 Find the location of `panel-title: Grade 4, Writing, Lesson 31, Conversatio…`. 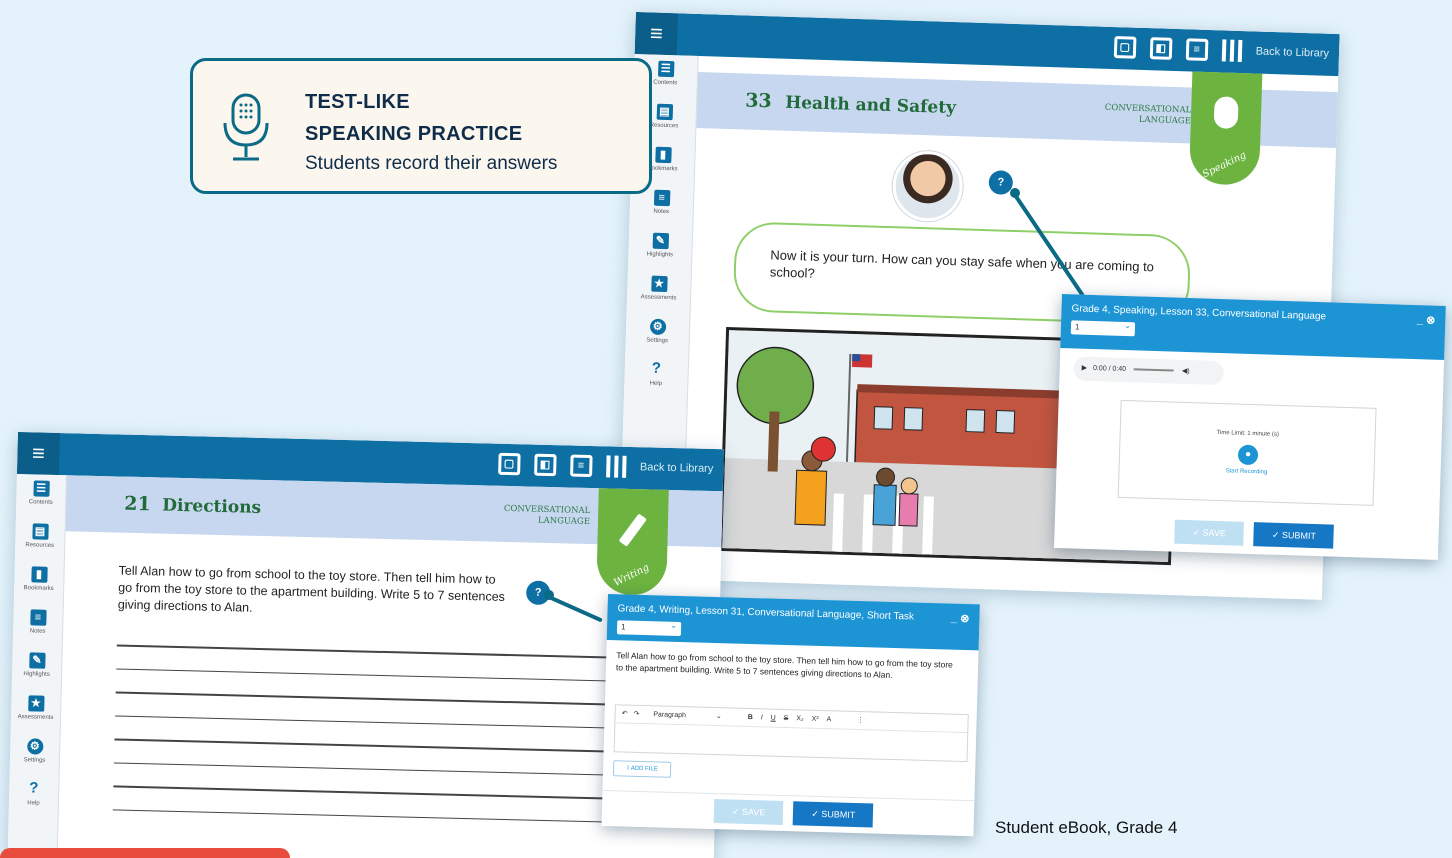

panel-title: Grade 4, Writing, Lesson 31, Conversatio… is located at coordinates (766, 613).